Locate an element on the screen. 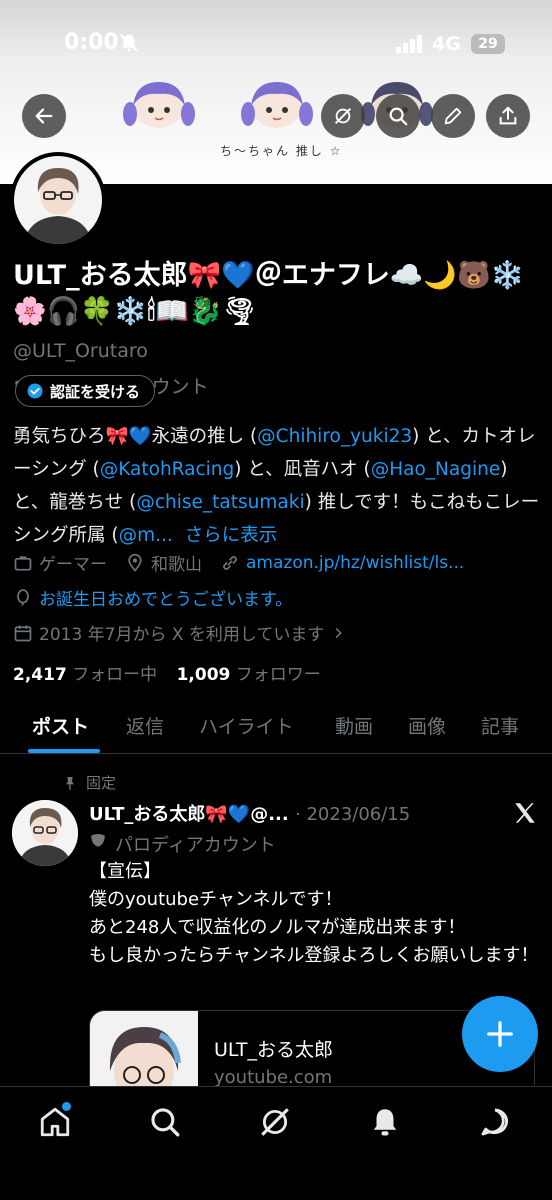  arrow-left-icon is located at coordinates (44, 116).